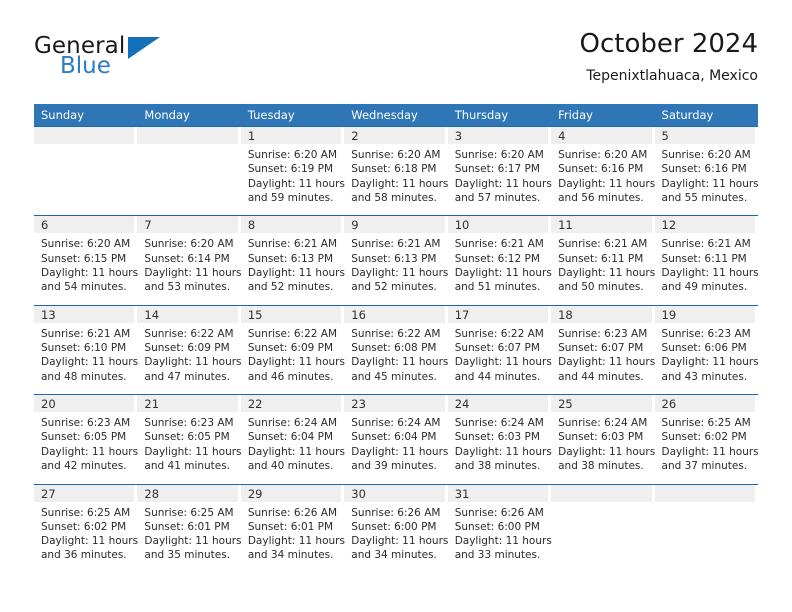 This screenshot has width=792, height=612. I want to click on day-detail-line: Sunset: 6:10 PM, so click(84, 348).